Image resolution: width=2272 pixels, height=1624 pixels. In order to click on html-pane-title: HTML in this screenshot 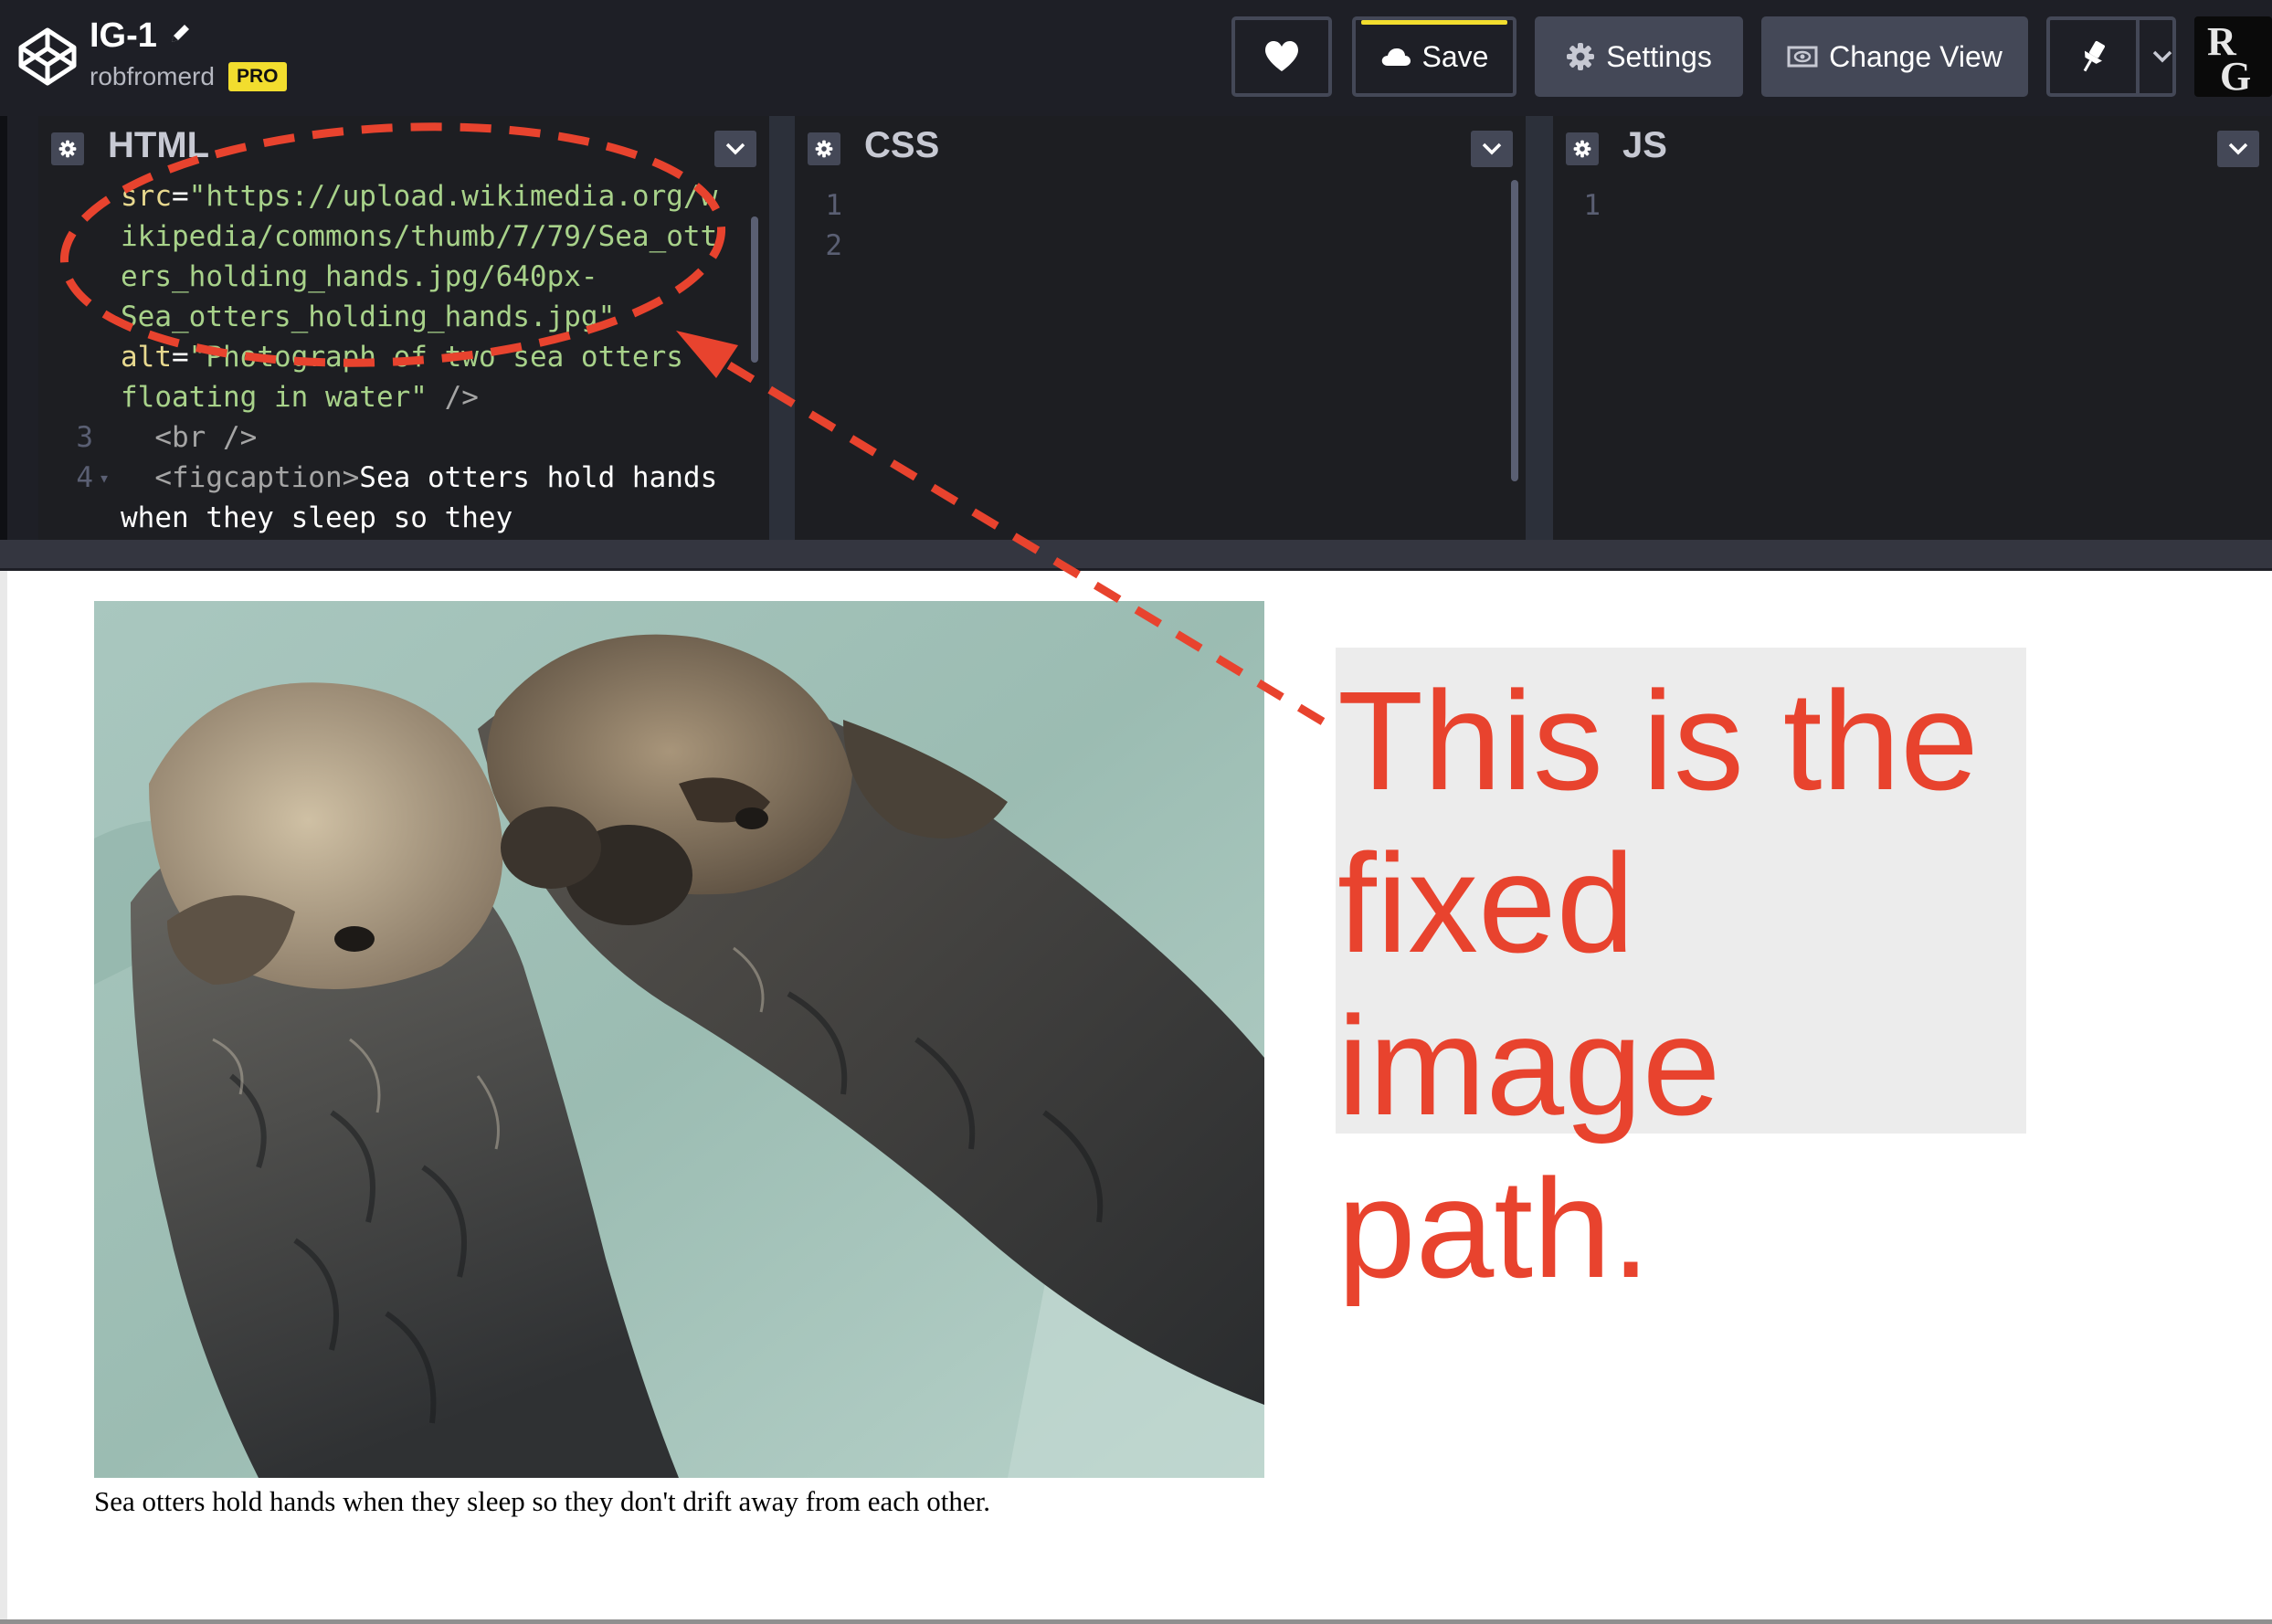, I will do `click(159, 145)`.